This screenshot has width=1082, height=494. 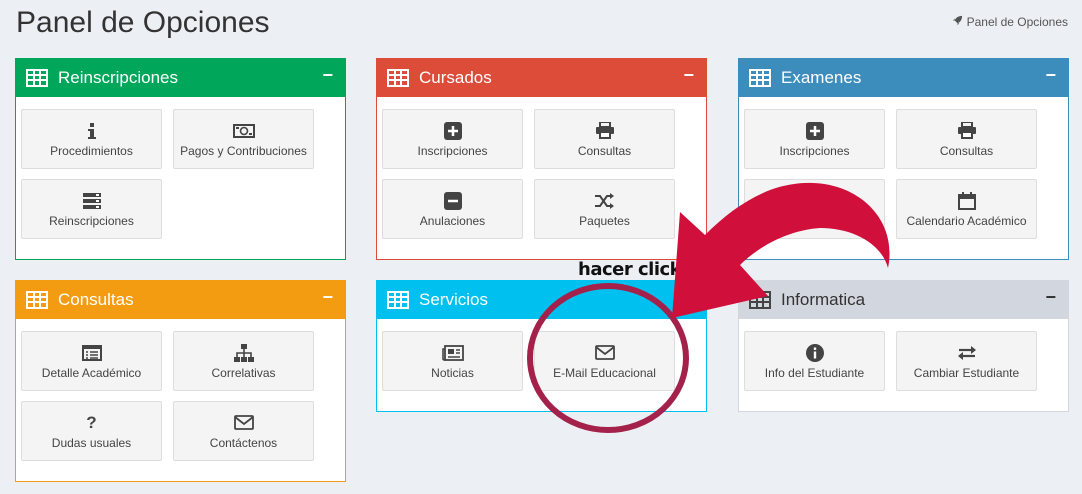 I want to click on tile-contactenos: Contáctenos, so click(x=243, y=431).